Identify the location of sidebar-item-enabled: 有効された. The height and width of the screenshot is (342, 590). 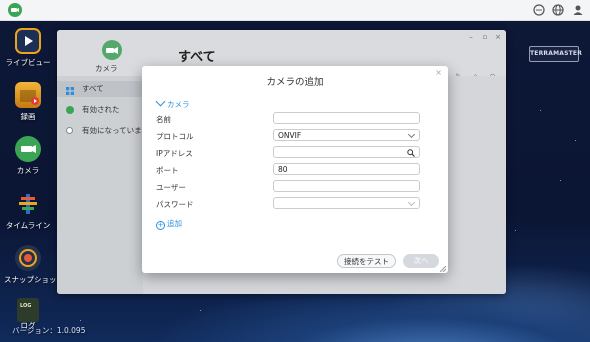
(100, 110).